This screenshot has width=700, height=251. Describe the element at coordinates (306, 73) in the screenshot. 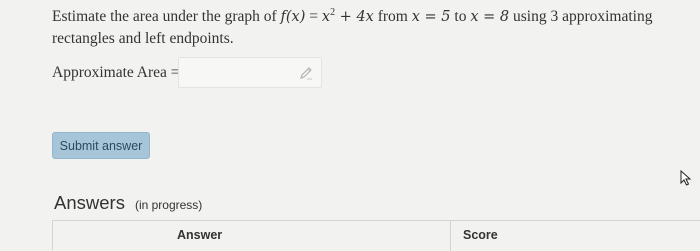

I see `pencil-icon` at that location.